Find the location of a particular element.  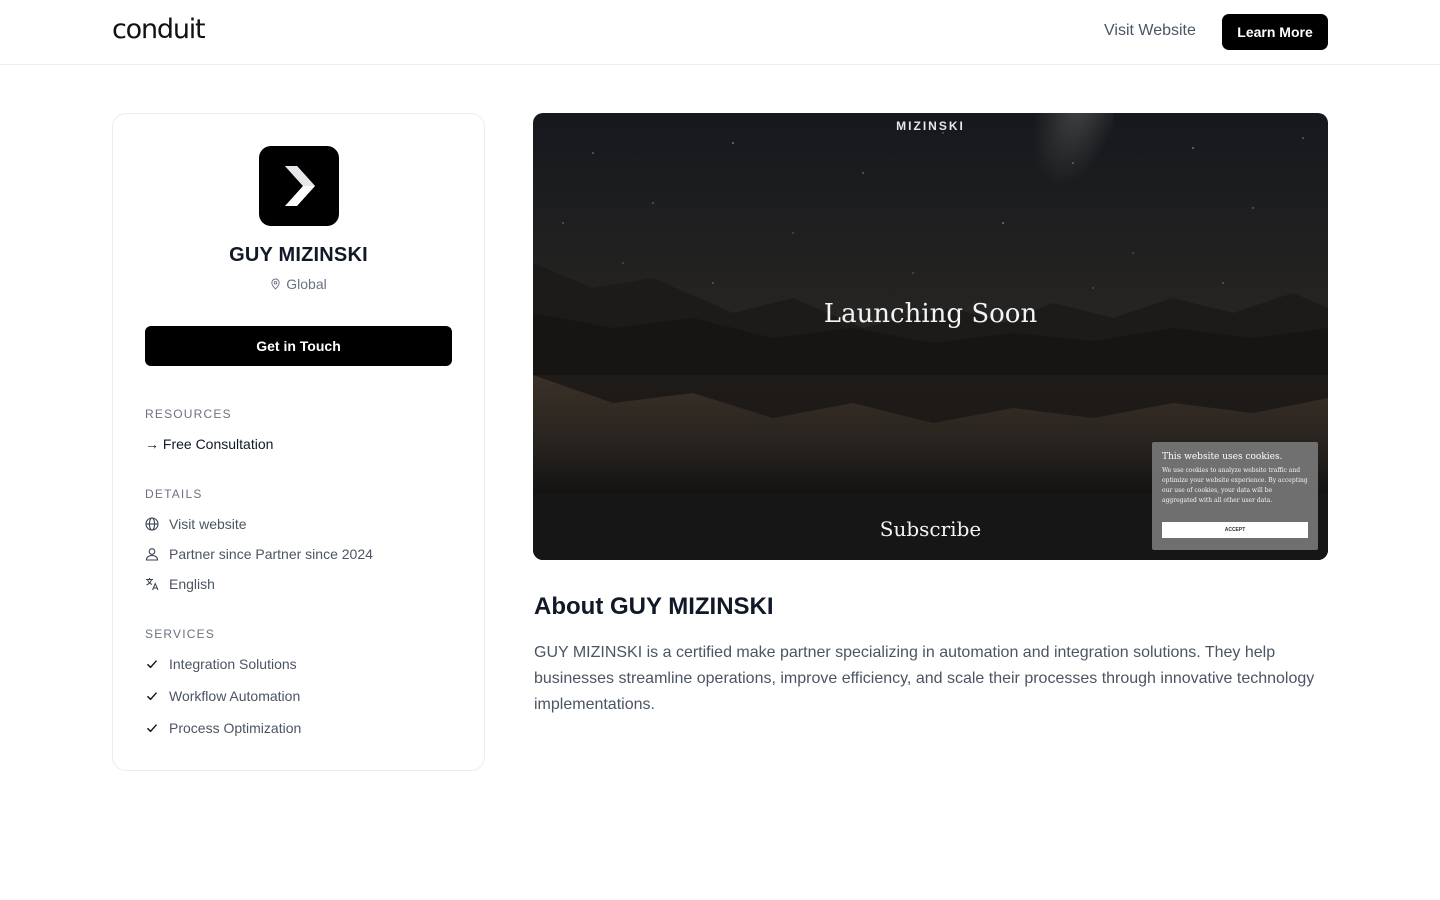

details-website-row: Visit website is located at coordinates (196, 524).